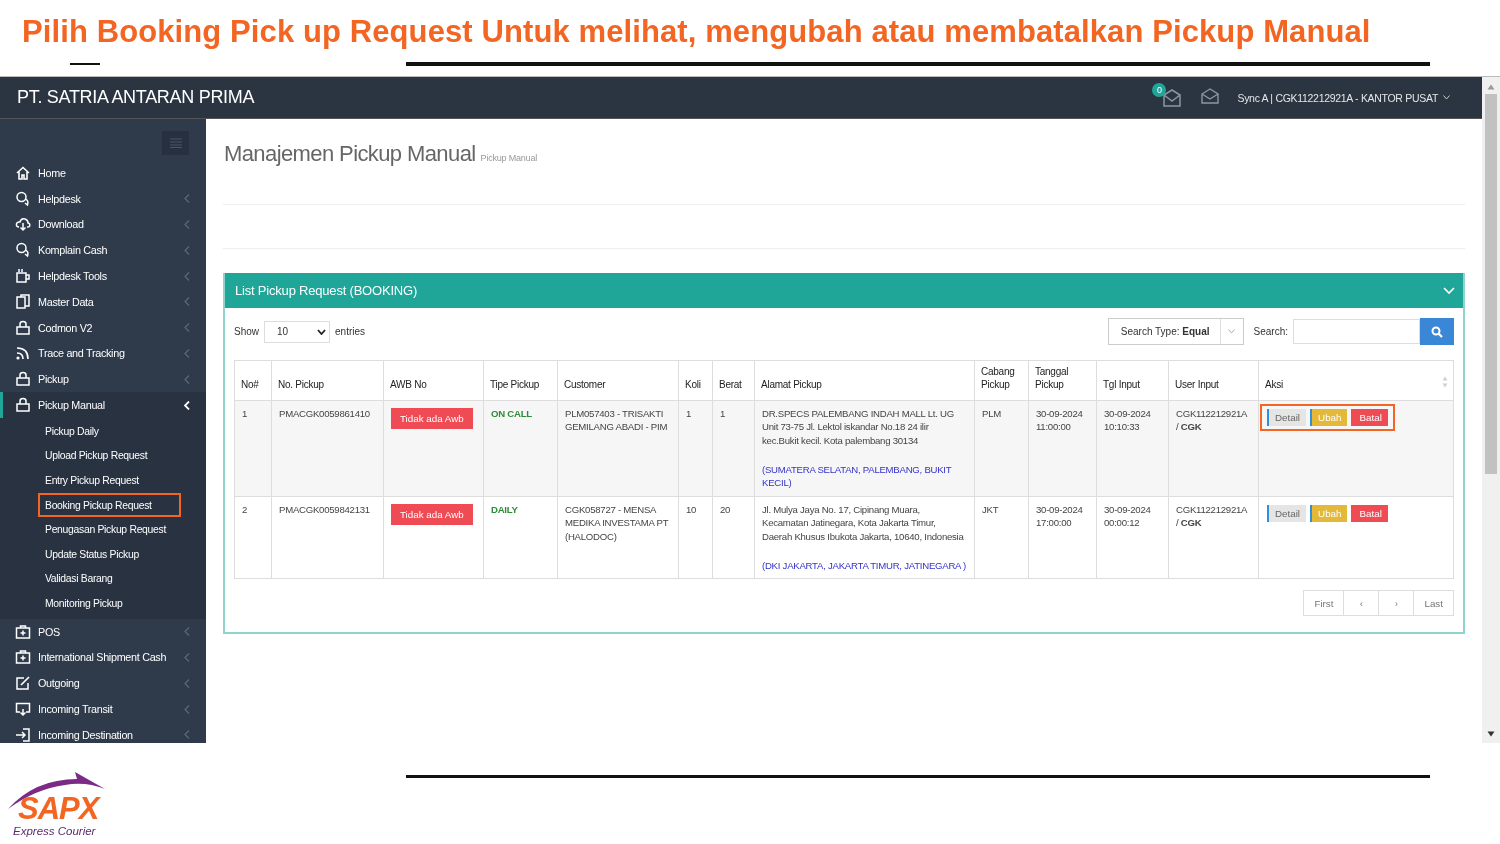  I want to click on company-logo: SAPX Express Courier, so click(56, 806).